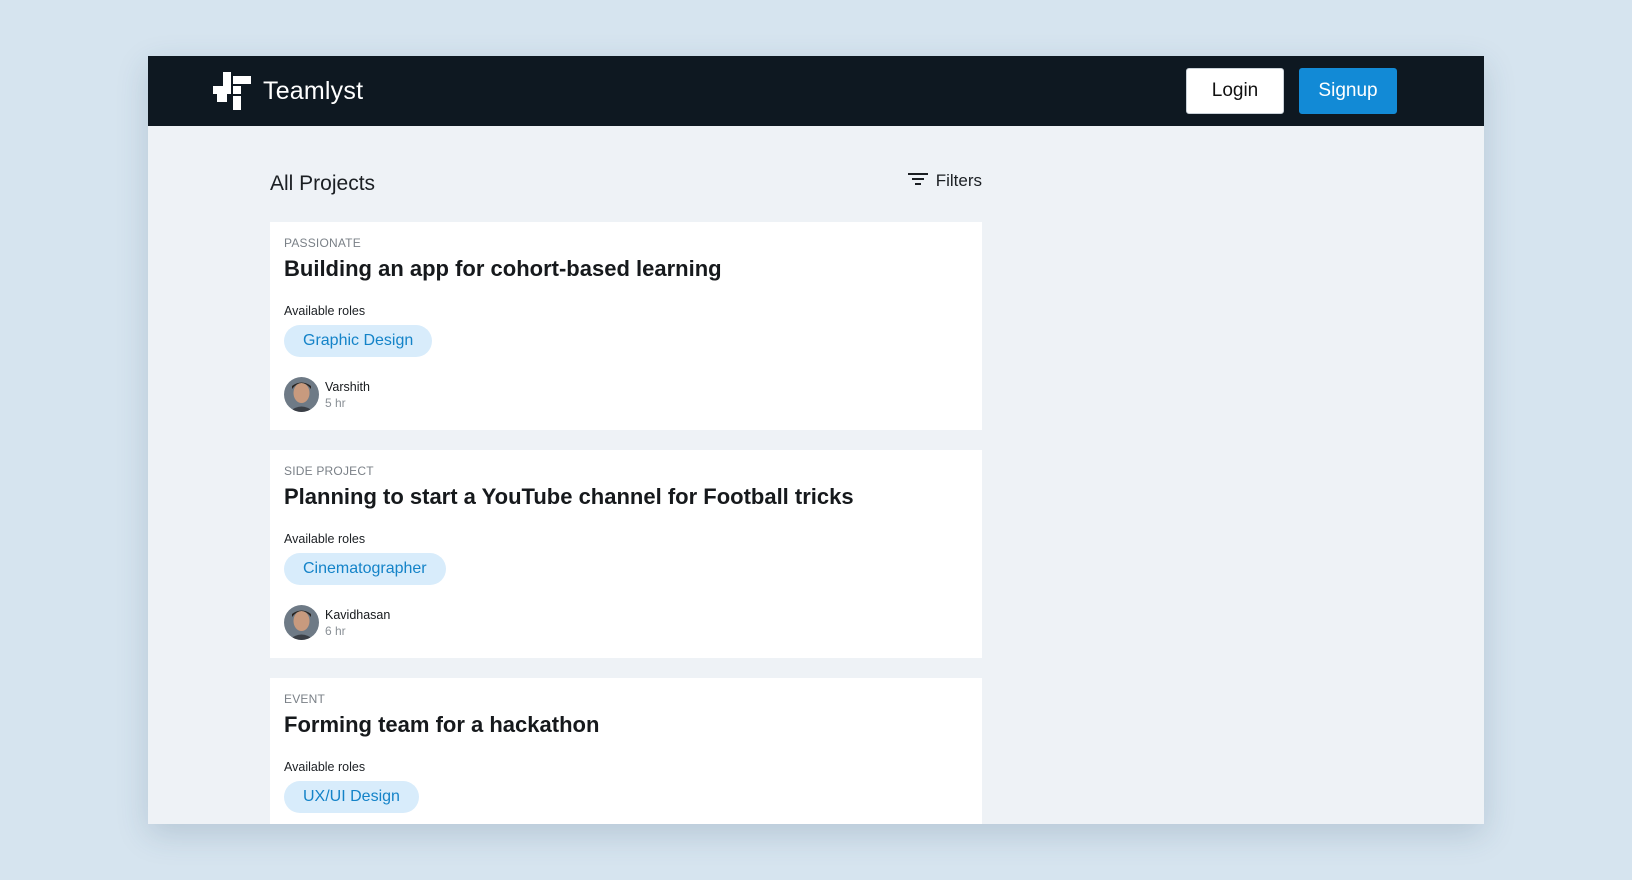 The height and width of the screenshot is (880, 1632). What do you see at coordinates (958, 180) in the screenshot?
I see `filters-label: Filters` at bounding box center [958, 180].